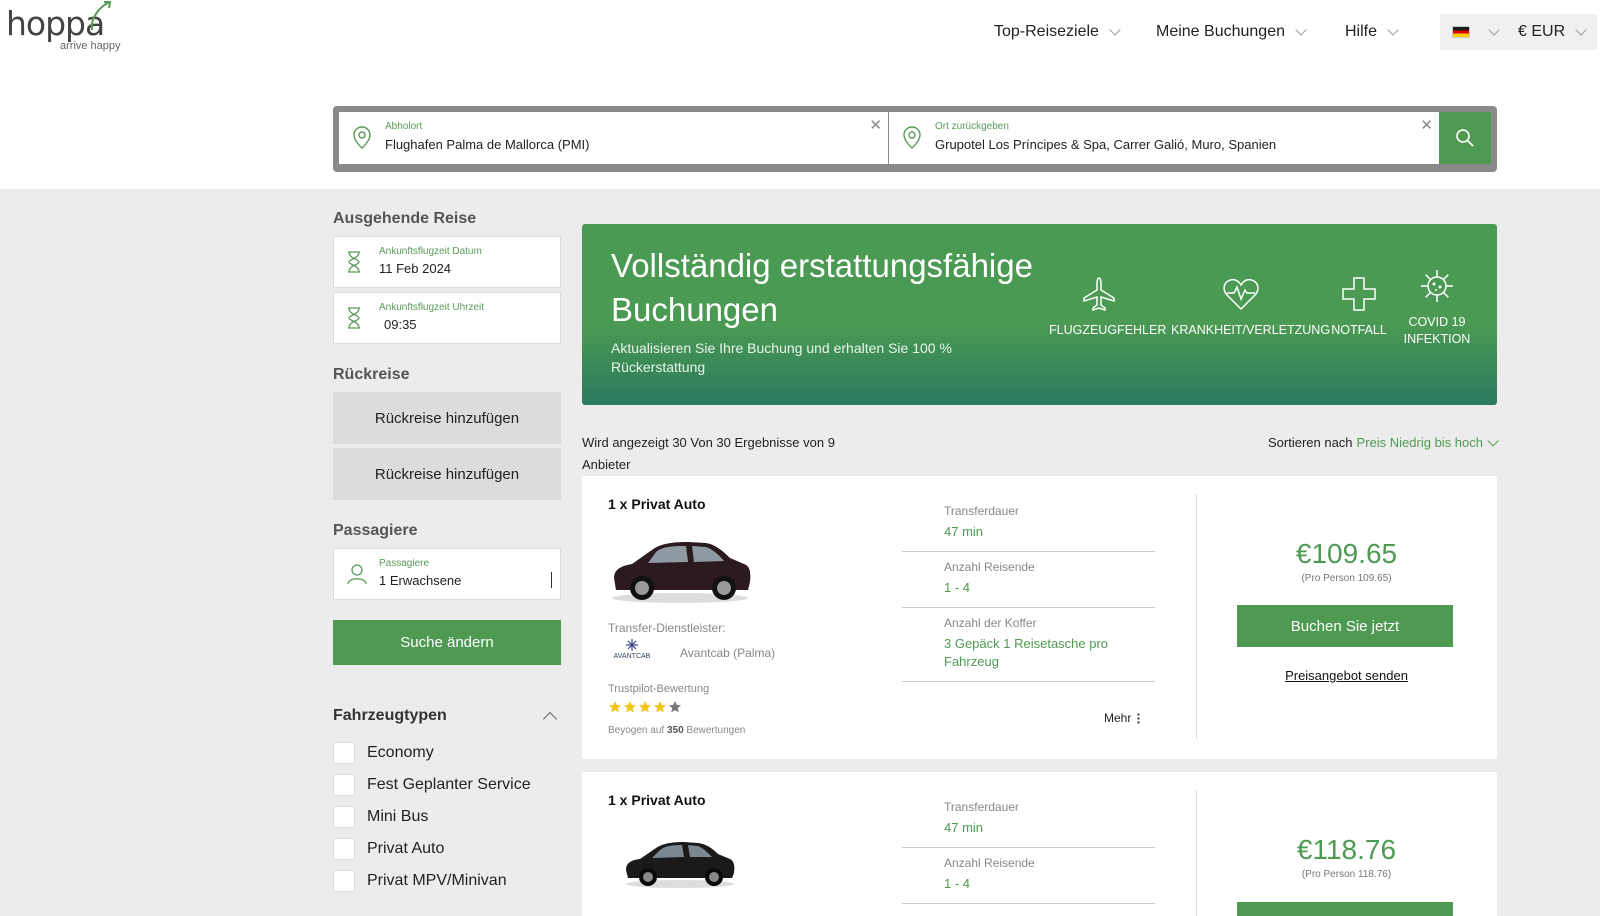 The image size is (1600, 916). What do you see at coordinates (681, 572) in the screenshot?
I see `car-image` at bounding box center [681, 572].